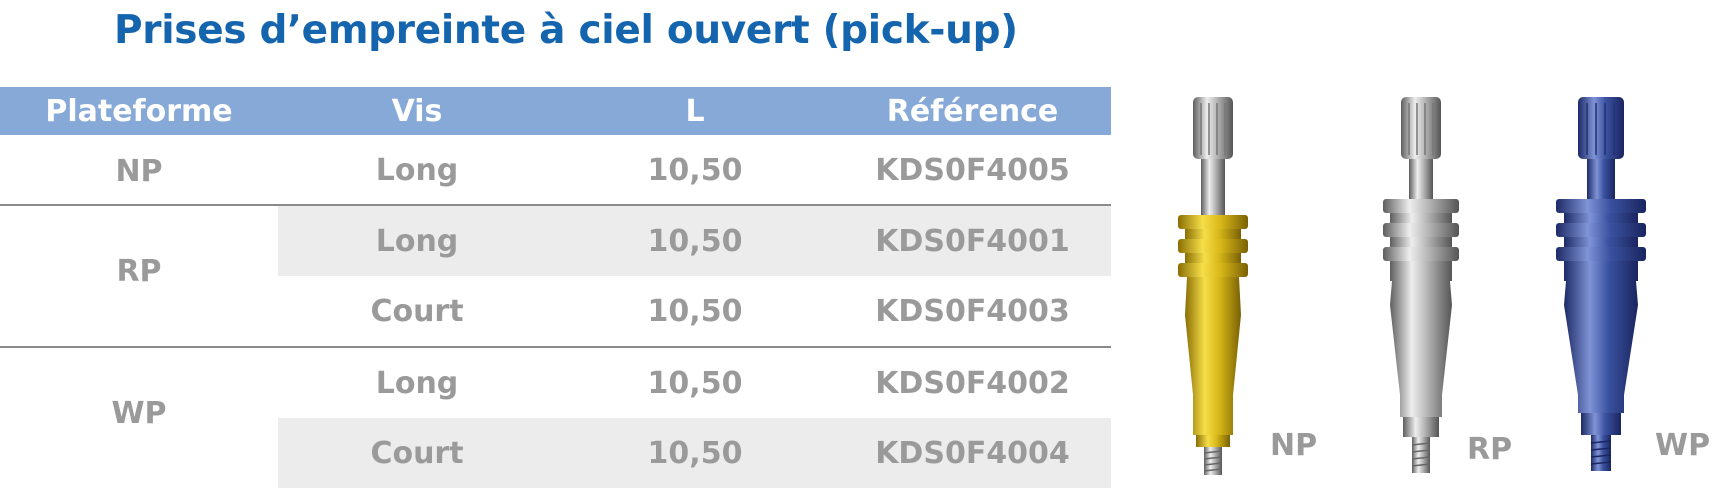  Describe the element at coordinates (555, 453) in the screenshot. I see `table-row: Court 10,50 KDS0F4004` at that location.